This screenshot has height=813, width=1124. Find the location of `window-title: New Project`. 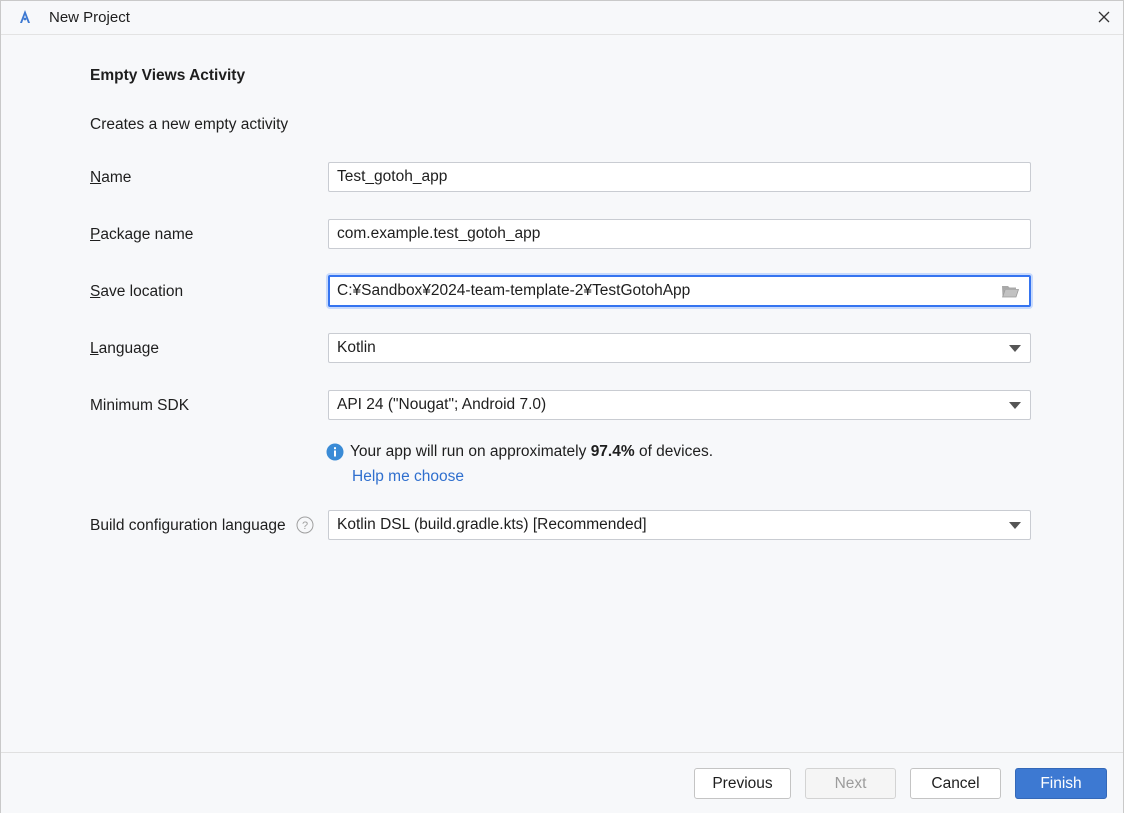

window-title: New Project is located at coordinates (89, 17).